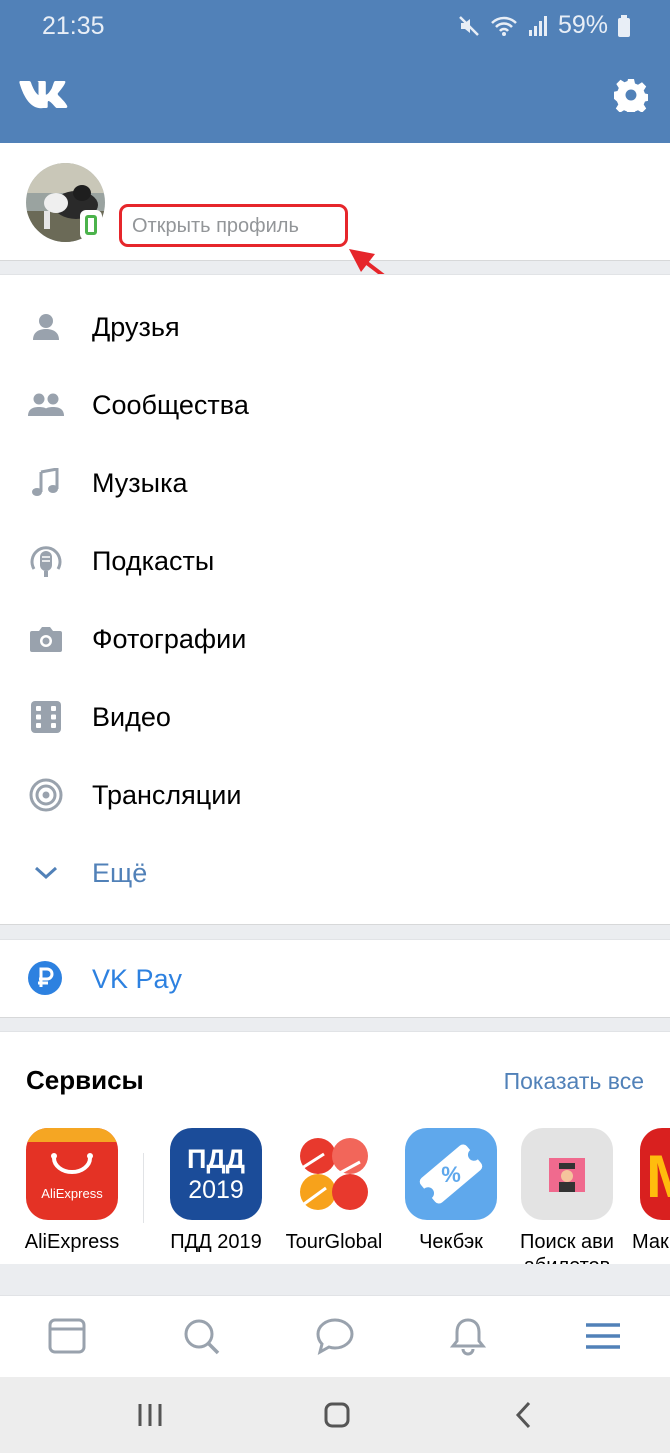  I want to click on pilot-icon, so click(567, 1174).